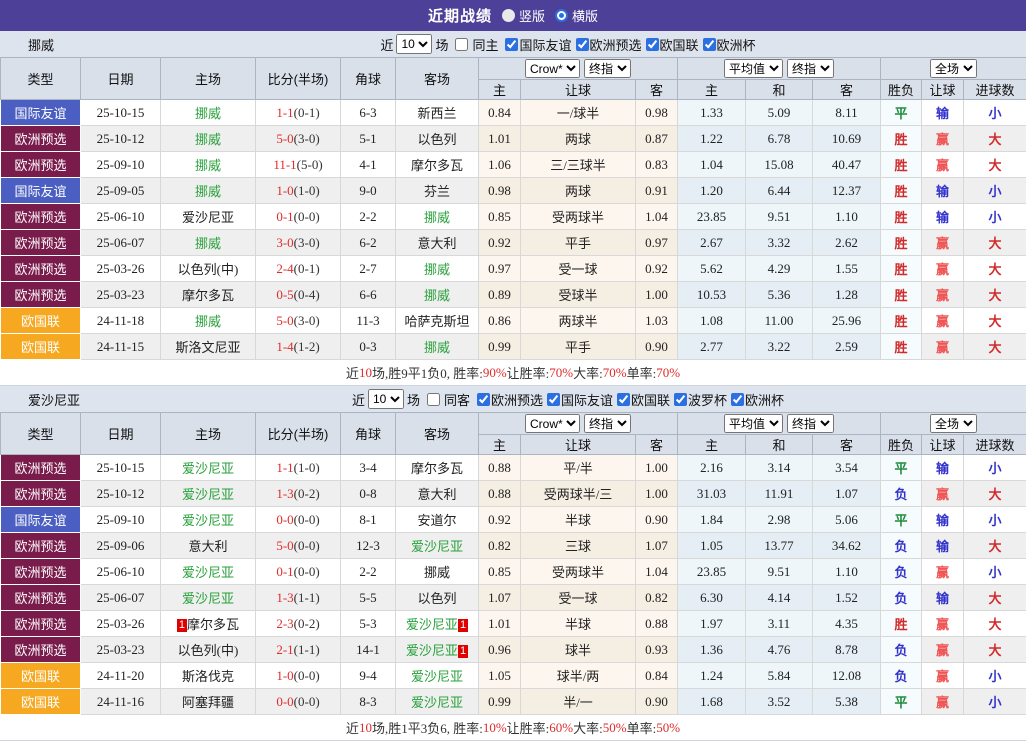 The width and height of the screenshot is (1026, 741). Describe the element at coordinates (208, 702) in the screenshot. I see `home-team-name: 阿塞拜疆` at that location.